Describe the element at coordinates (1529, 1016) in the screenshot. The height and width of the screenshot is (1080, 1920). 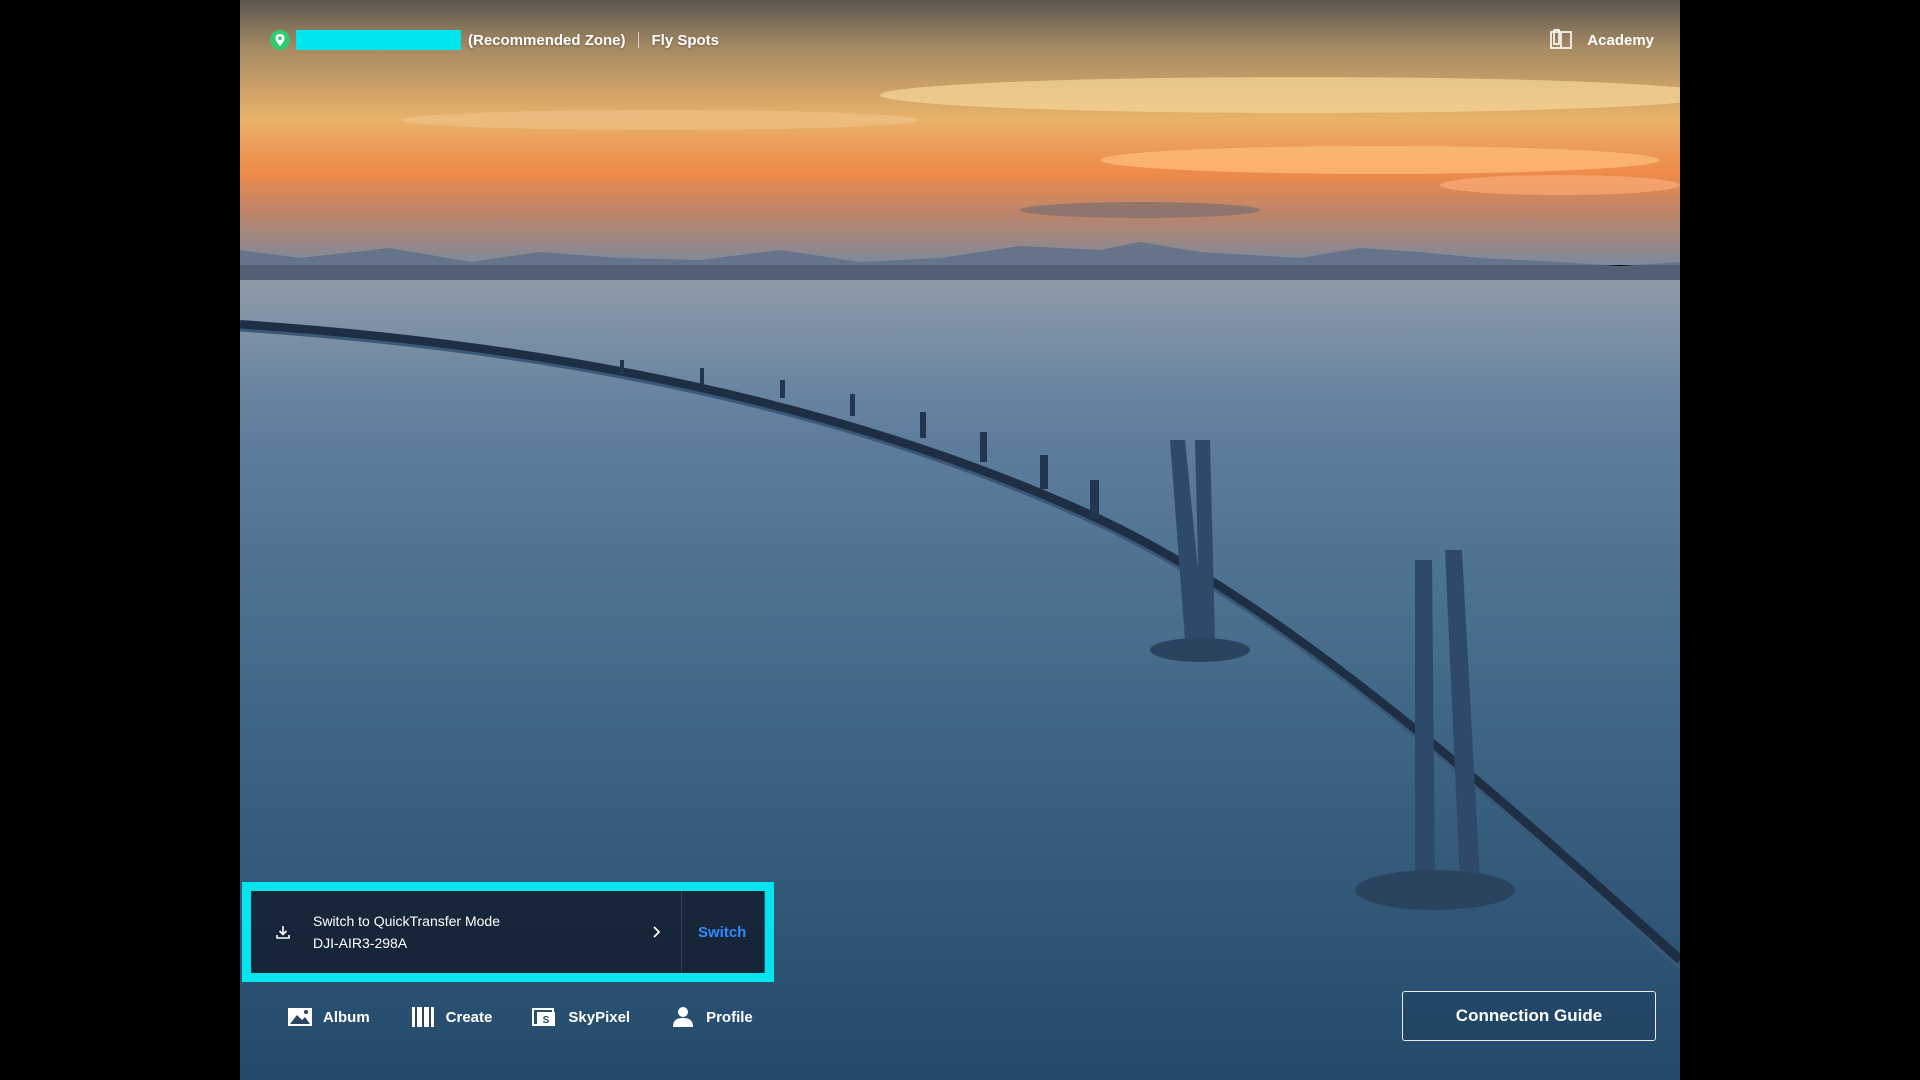
I see `connection-guide-button: Connection Guide` at that location.